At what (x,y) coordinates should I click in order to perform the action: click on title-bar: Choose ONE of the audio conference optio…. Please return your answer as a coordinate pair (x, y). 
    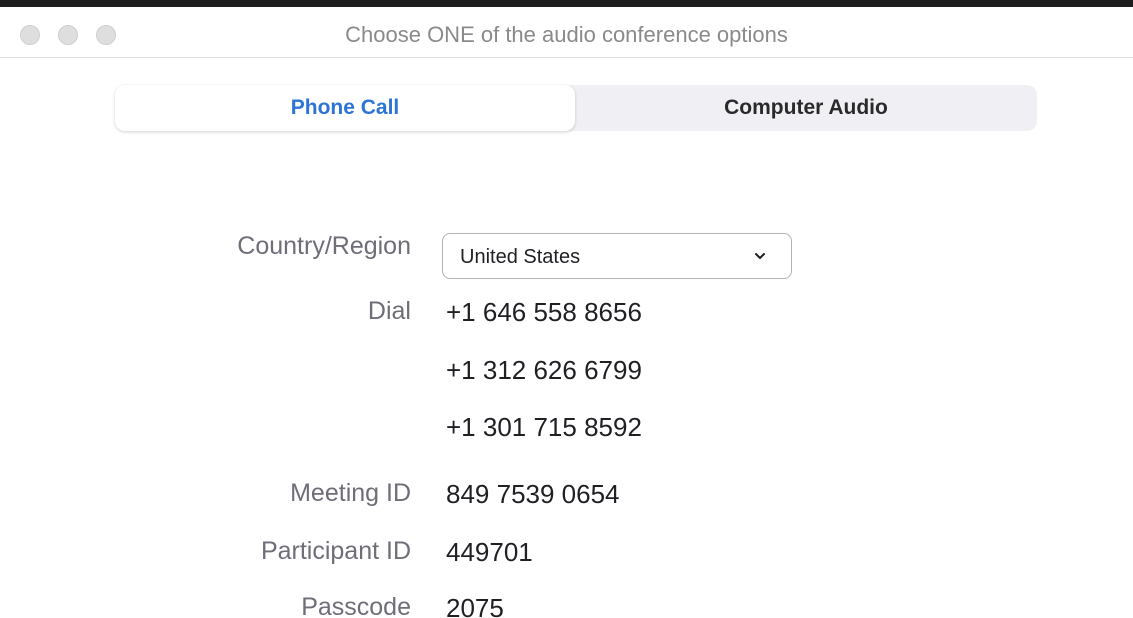
    Looking at the image, I should click on (566, 32).